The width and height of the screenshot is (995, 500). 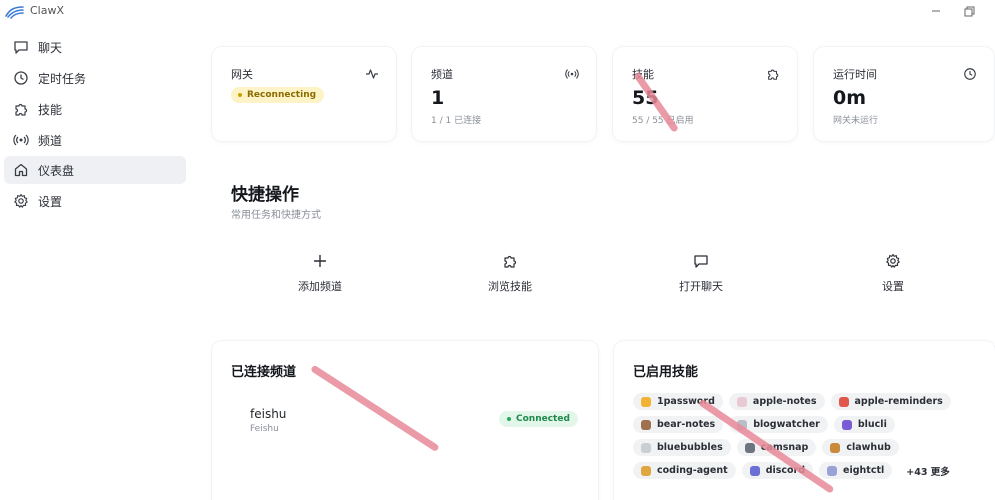 I want to click on gateway-title: 网关, so click(x=242, y=74).